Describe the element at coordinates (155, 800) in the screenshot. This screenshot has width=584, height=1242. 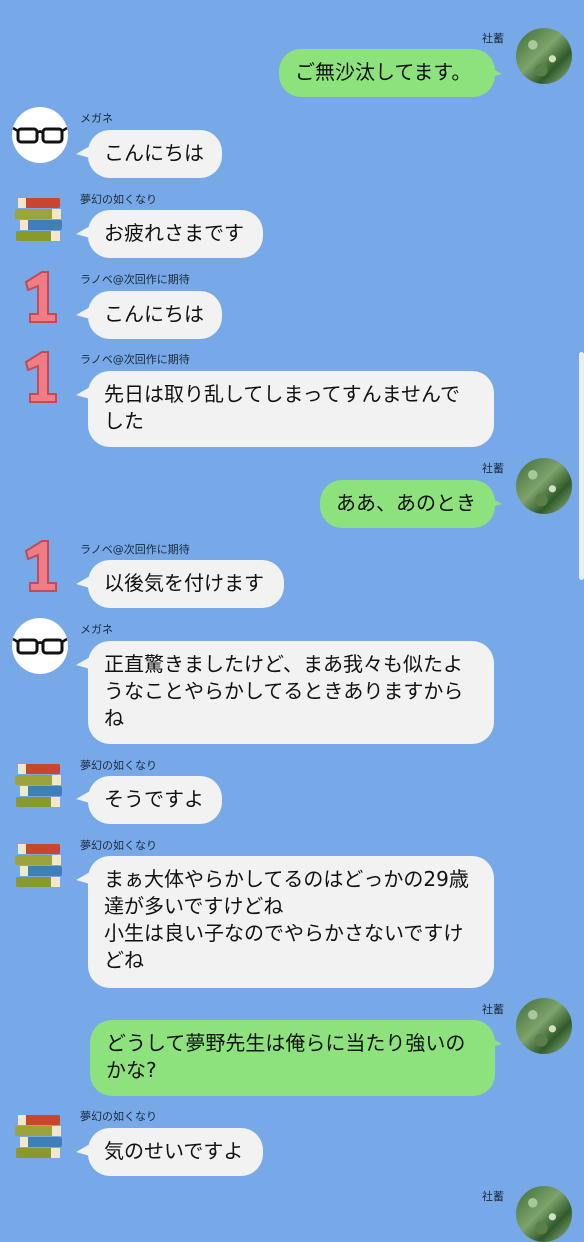
I see `message-bubble: そうですよ` at that location.